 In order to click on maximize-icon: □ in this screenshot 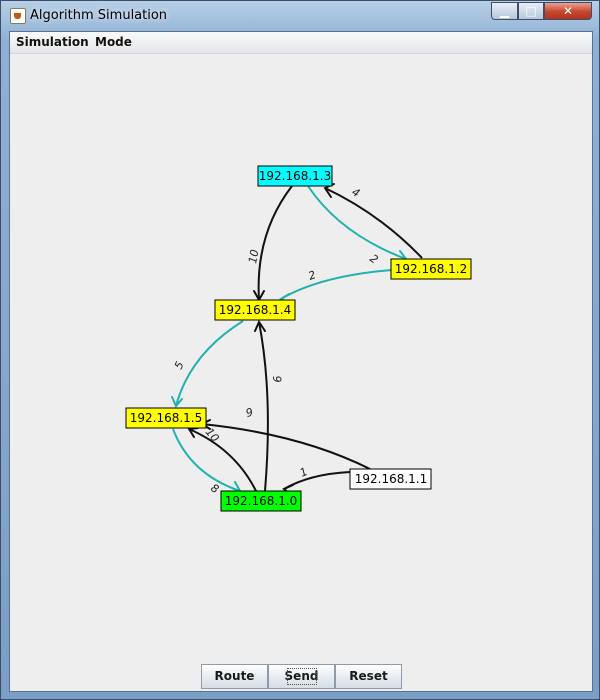, I will do `click(531, 11)`.